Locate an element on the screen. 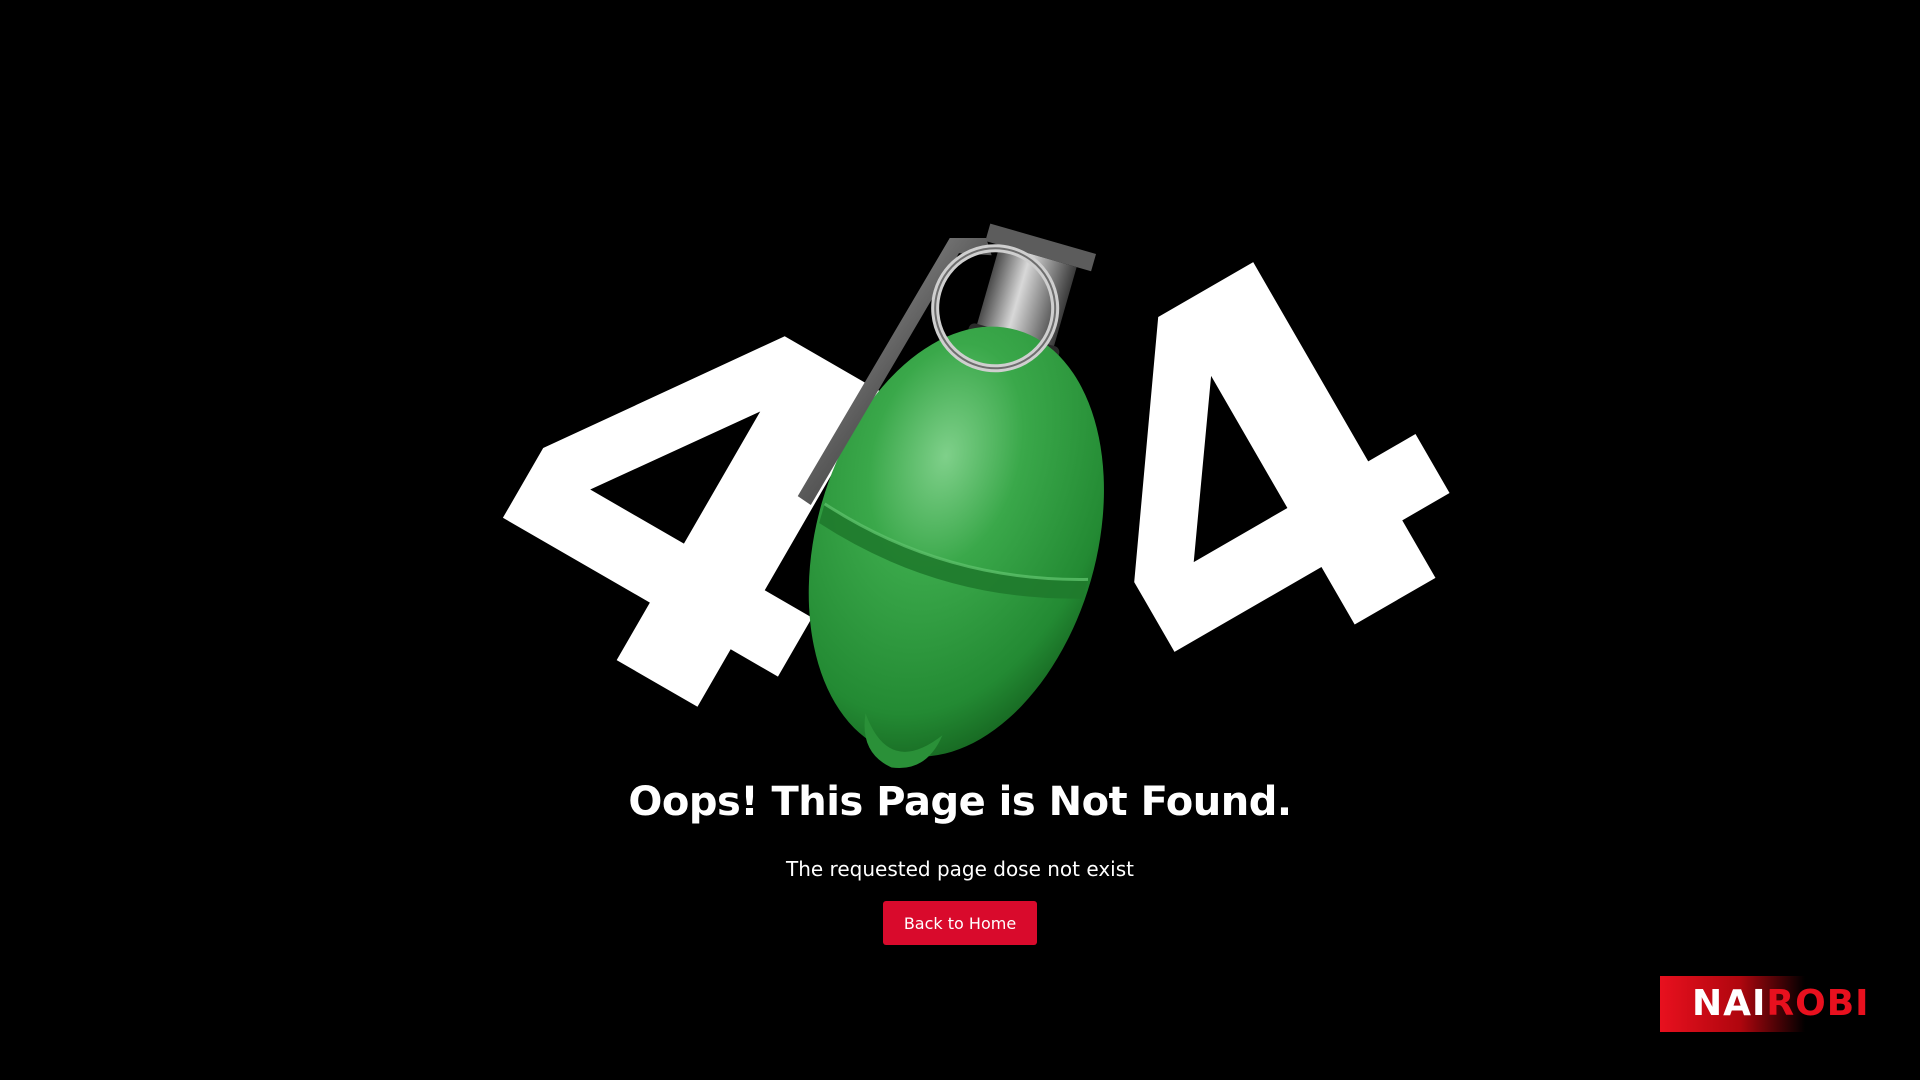  logo-text-part2: ROBI is located at coordinates (1818, 1003).